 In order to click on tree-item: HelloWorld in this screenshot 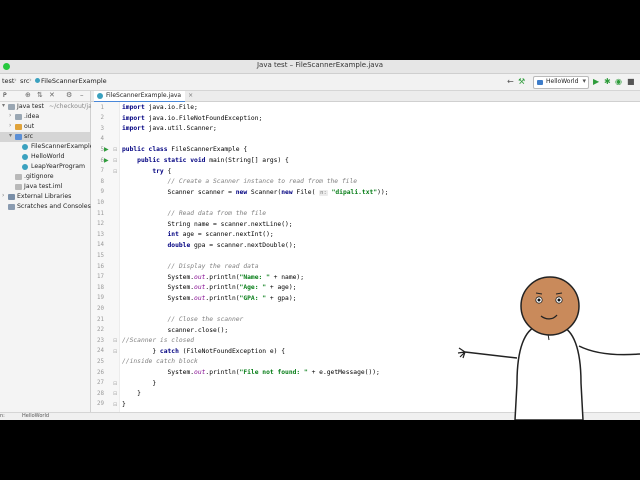, I will do `click(45, 157)`.